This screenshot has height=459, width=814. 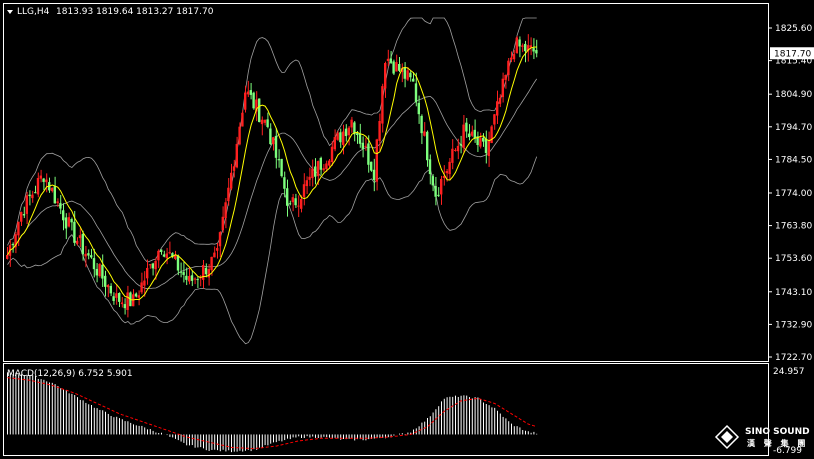 What do you see at coordinates (135, 12) in the screenshot?
I see `ohlc-values: 1813.93 1819.64 1813.27 1817.70` at bounding box center [135, 12].